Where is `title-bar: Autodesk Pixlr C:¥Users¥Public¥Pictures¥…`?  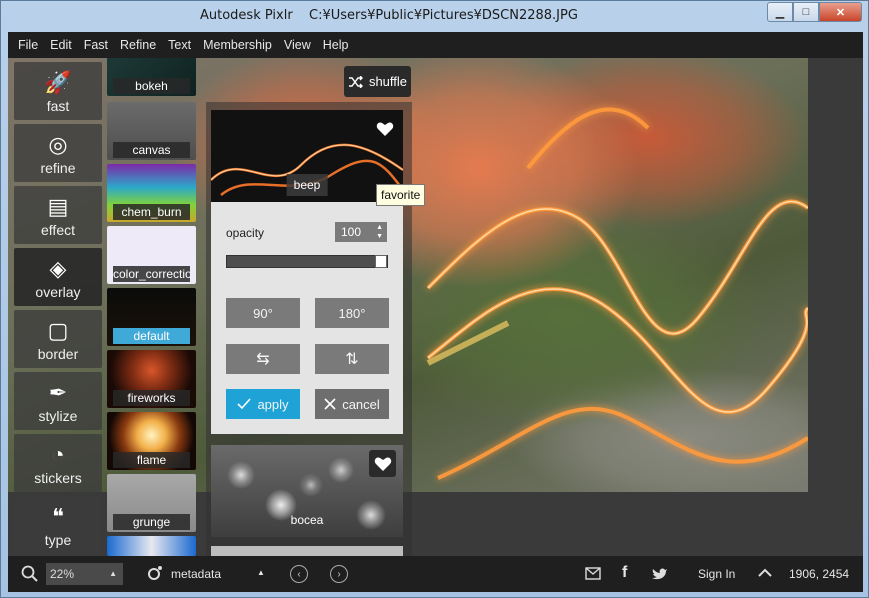
title-bar: Autodesk Pixlr C:¥Users¥Public¥Pictures¥… is located at coordinates (434, 16).